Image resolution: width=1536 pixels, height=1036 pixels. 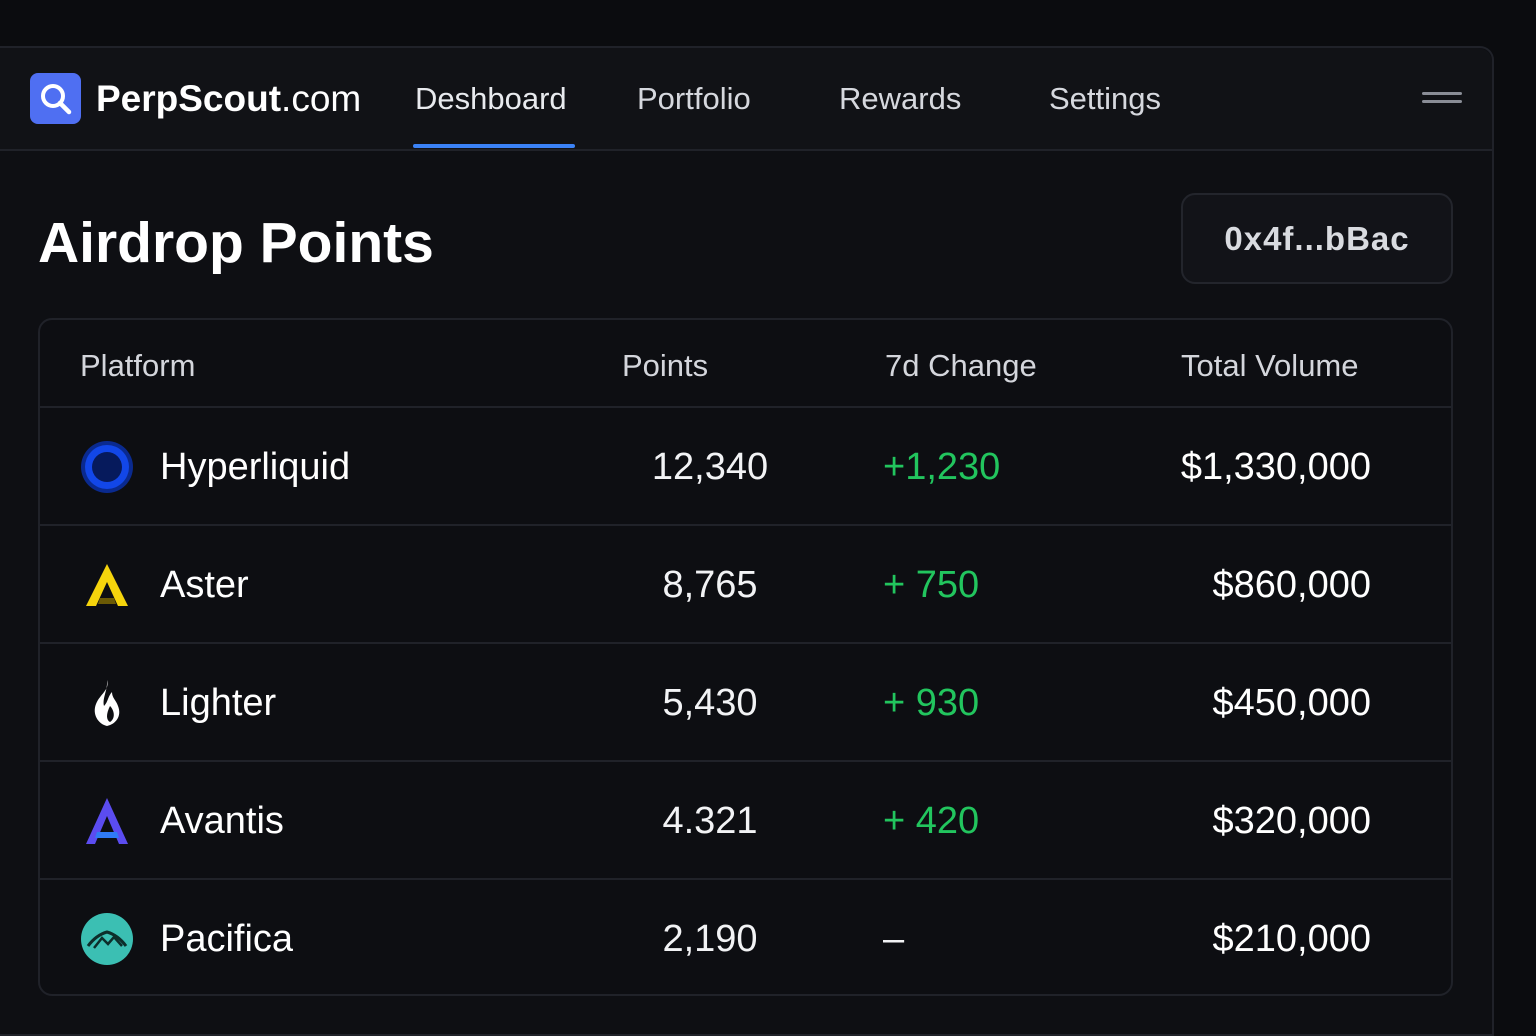 I want to click on table-row: Aster 8,765 + 750 $860,000, so click(x=745, y=585).